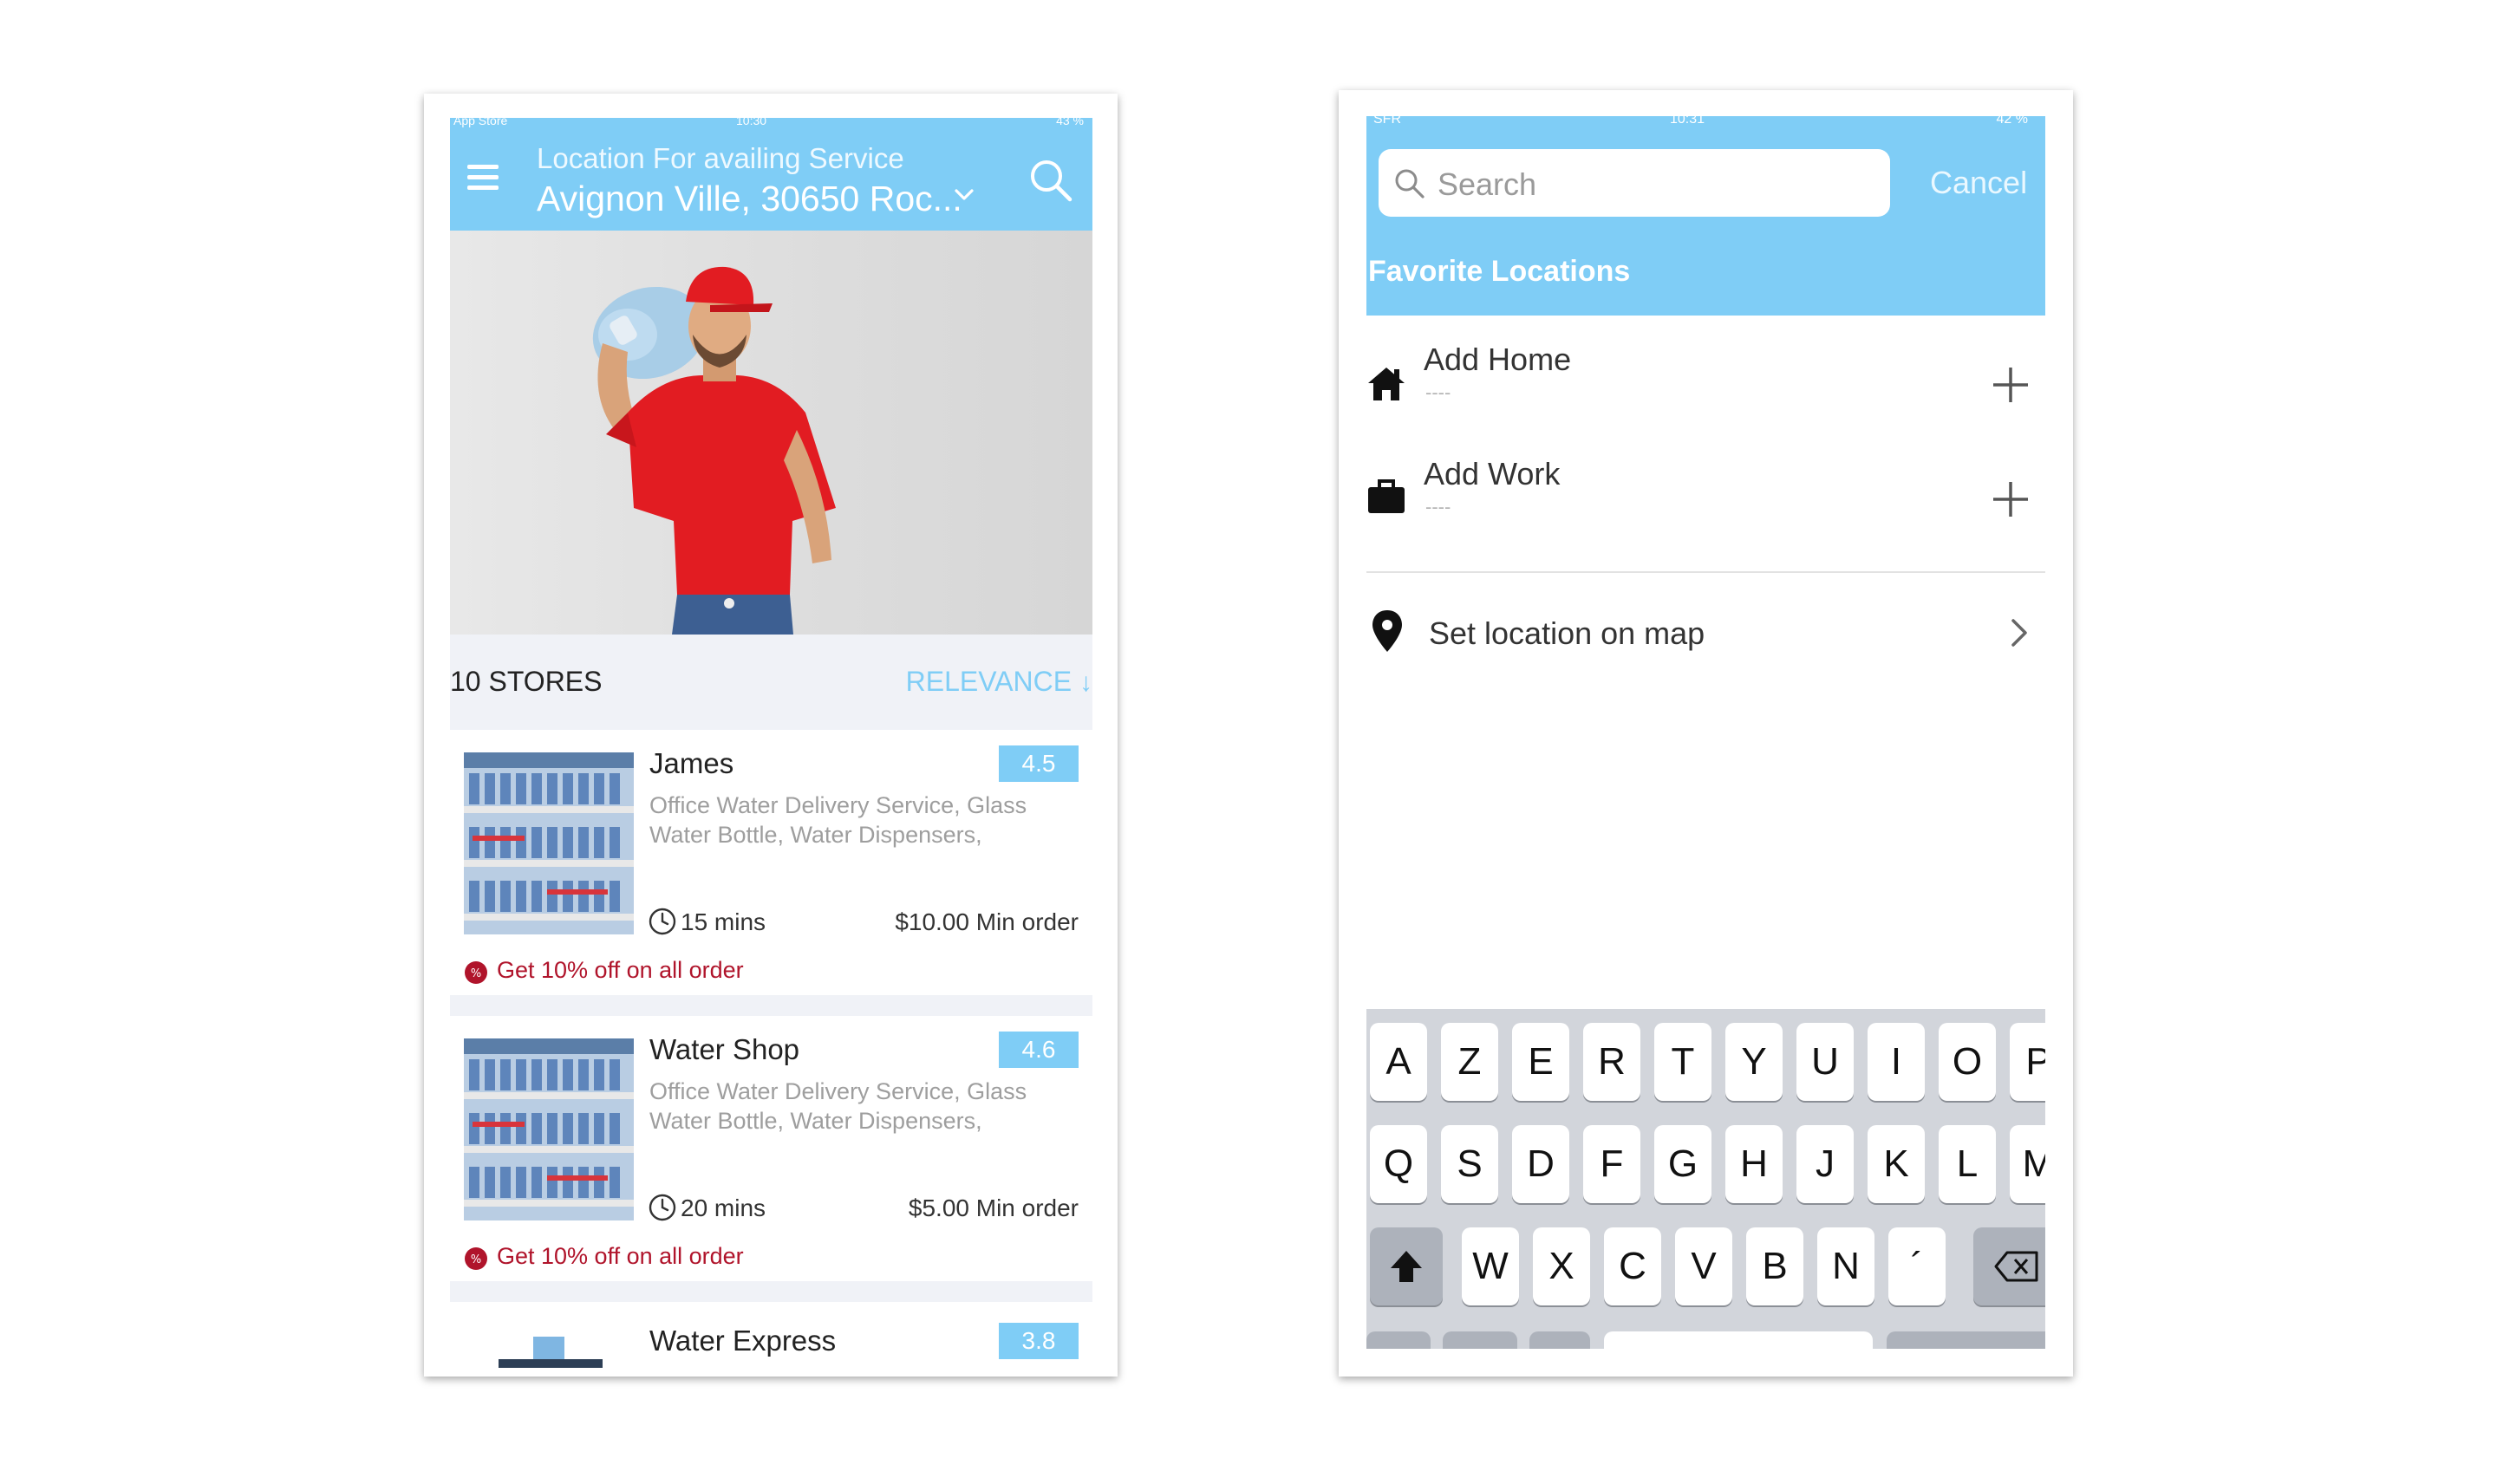 Image resolution: width=2497 pixels, height=1484 pixels. Describe the element at coordinates (1705, 503) in the screenshot. I see `favorite-work-row: Add Work ----` at that location.